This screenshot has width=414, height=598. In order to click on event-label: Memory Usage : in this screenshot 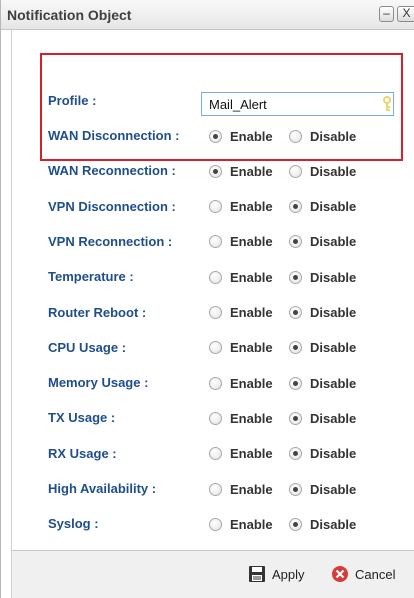, I will do `click(98, 383)`.